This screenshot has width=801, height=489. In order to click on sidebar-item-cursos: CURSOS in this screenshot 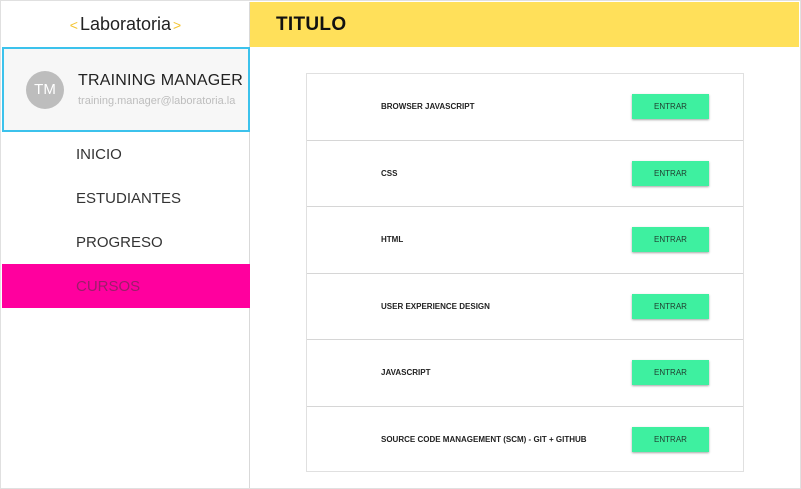, I will do `click(126, 286)`.